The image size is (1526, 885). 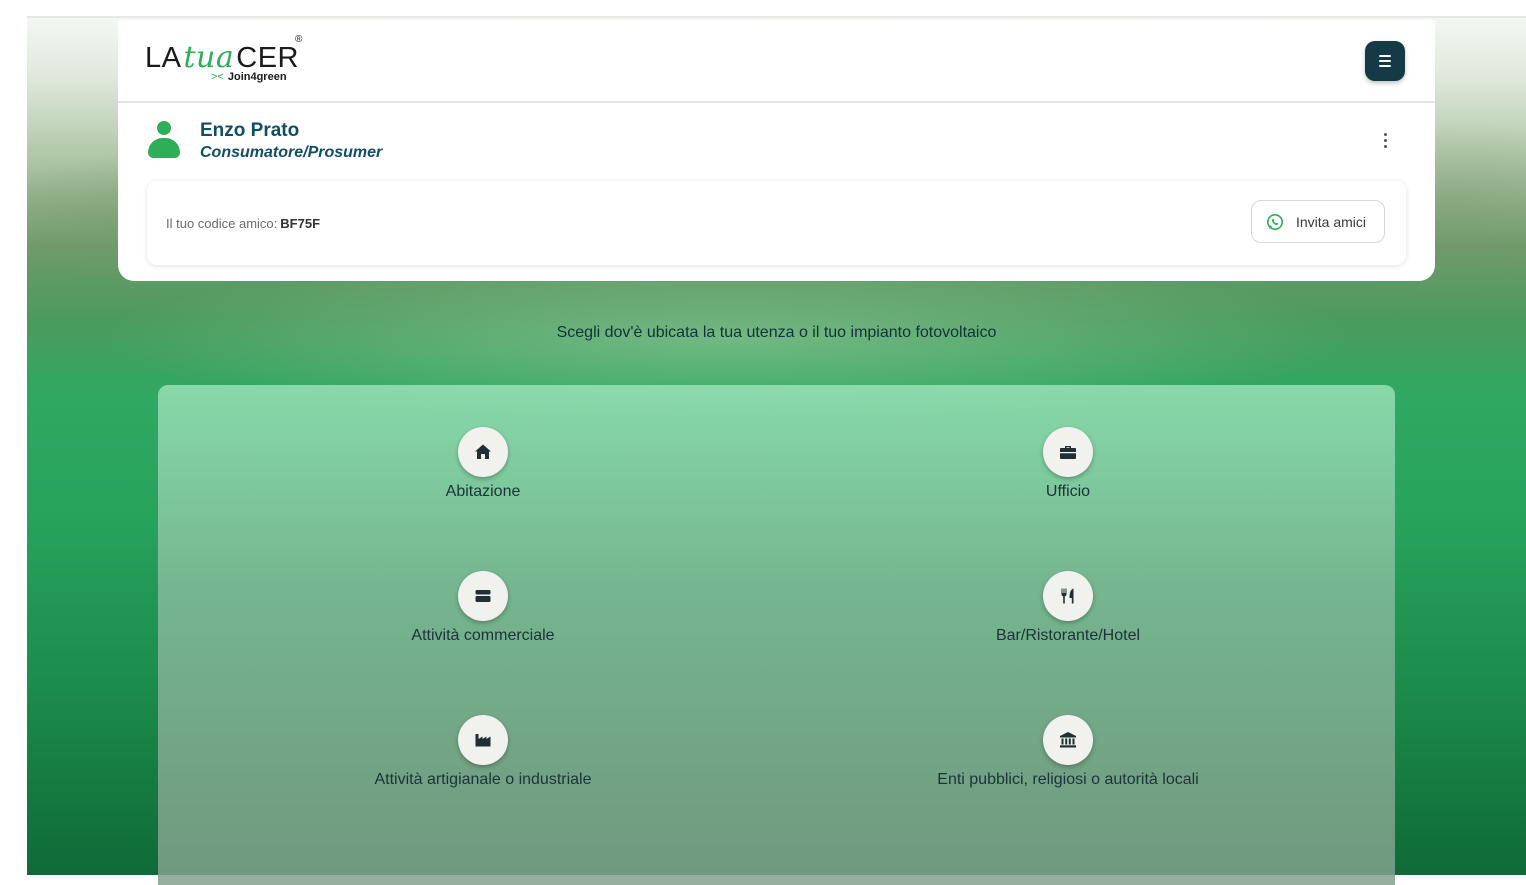 I want to click on utensils-icon, so click(x=1067, y=596).